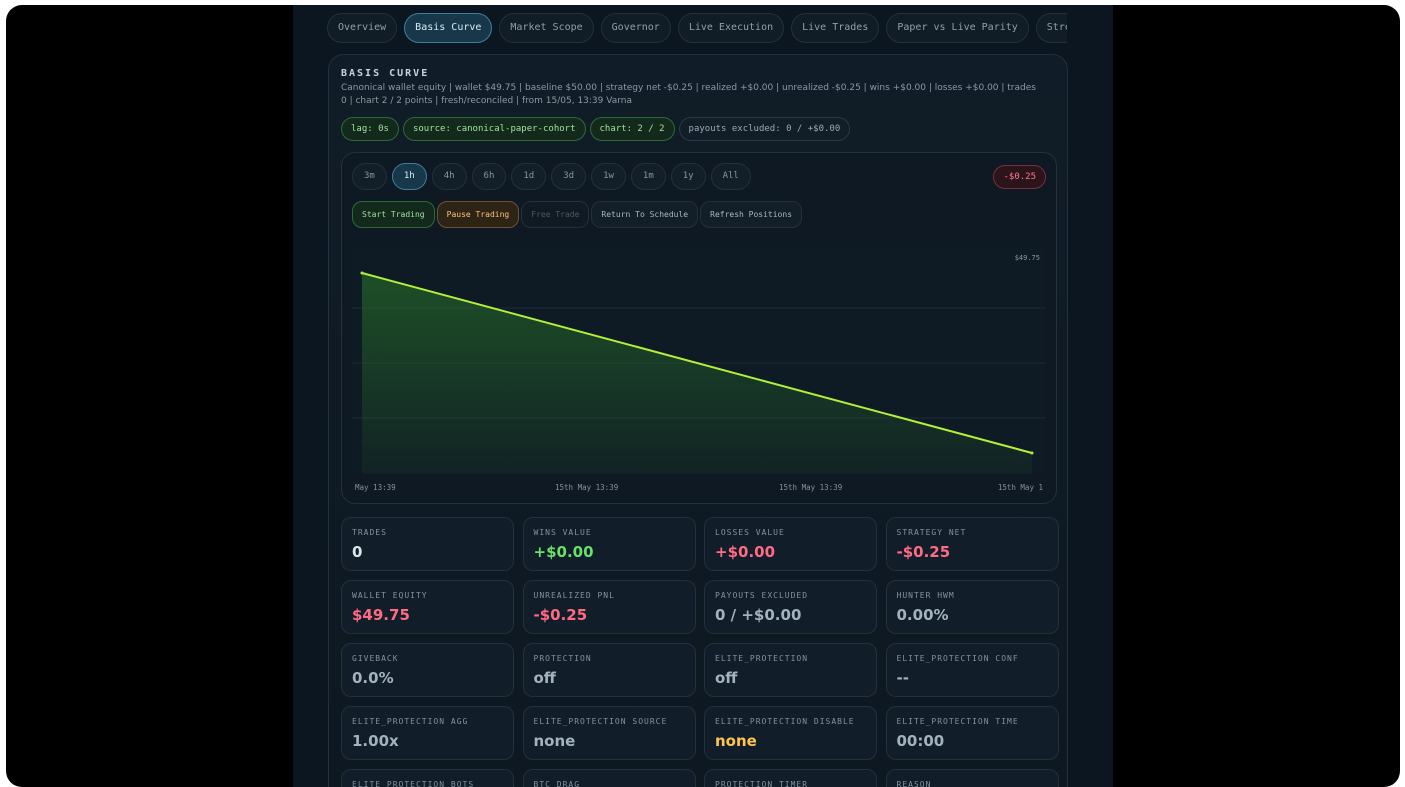  What do you see at coordinates (790, 778) in the screenshot?
I see `metric-card-protection-timer: PROTECTION TIMER` at bounding box center [790, 778].